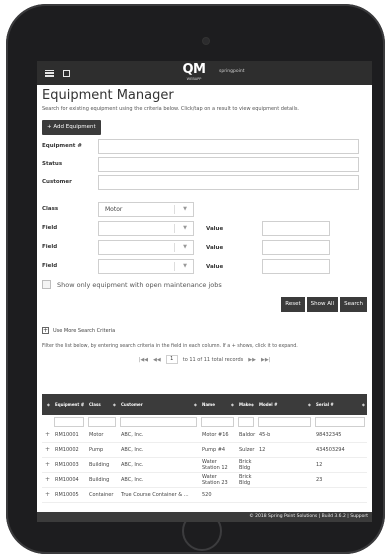 This screenshot has width=391, height=556. Describe the element at coordinates (96, 435) in the screenshot. I see `cell-class: Motor` at that location.